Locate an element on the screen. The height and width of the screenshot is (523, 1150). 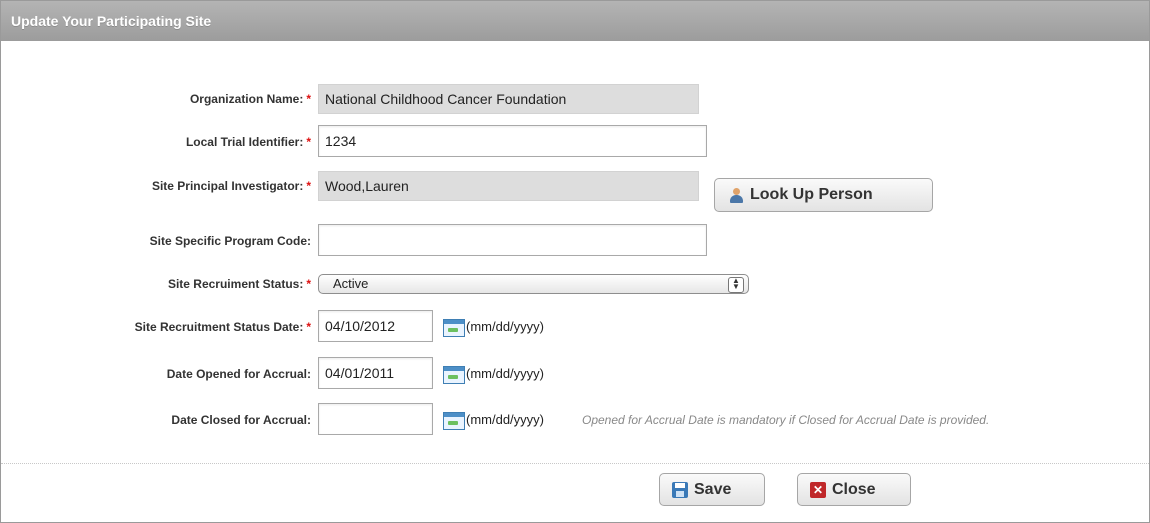
site-program-code-label: Site Specific Program Code: is located at coordinates (230, 241).